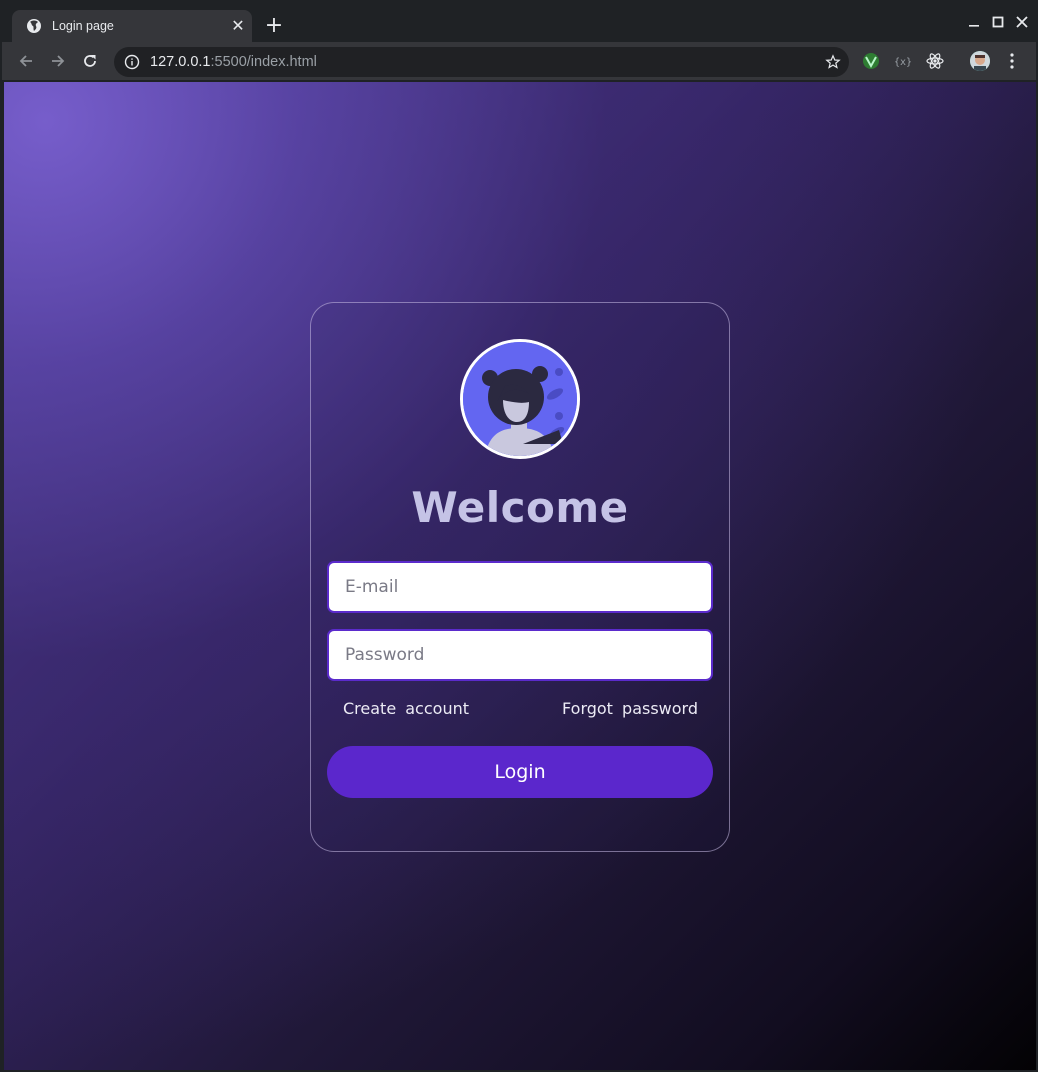 The width and height of the screenshot is (1038, 1072). Describe the element at coordinates (998, 22) in the screenshot. I see `maximize-icon` at that location.